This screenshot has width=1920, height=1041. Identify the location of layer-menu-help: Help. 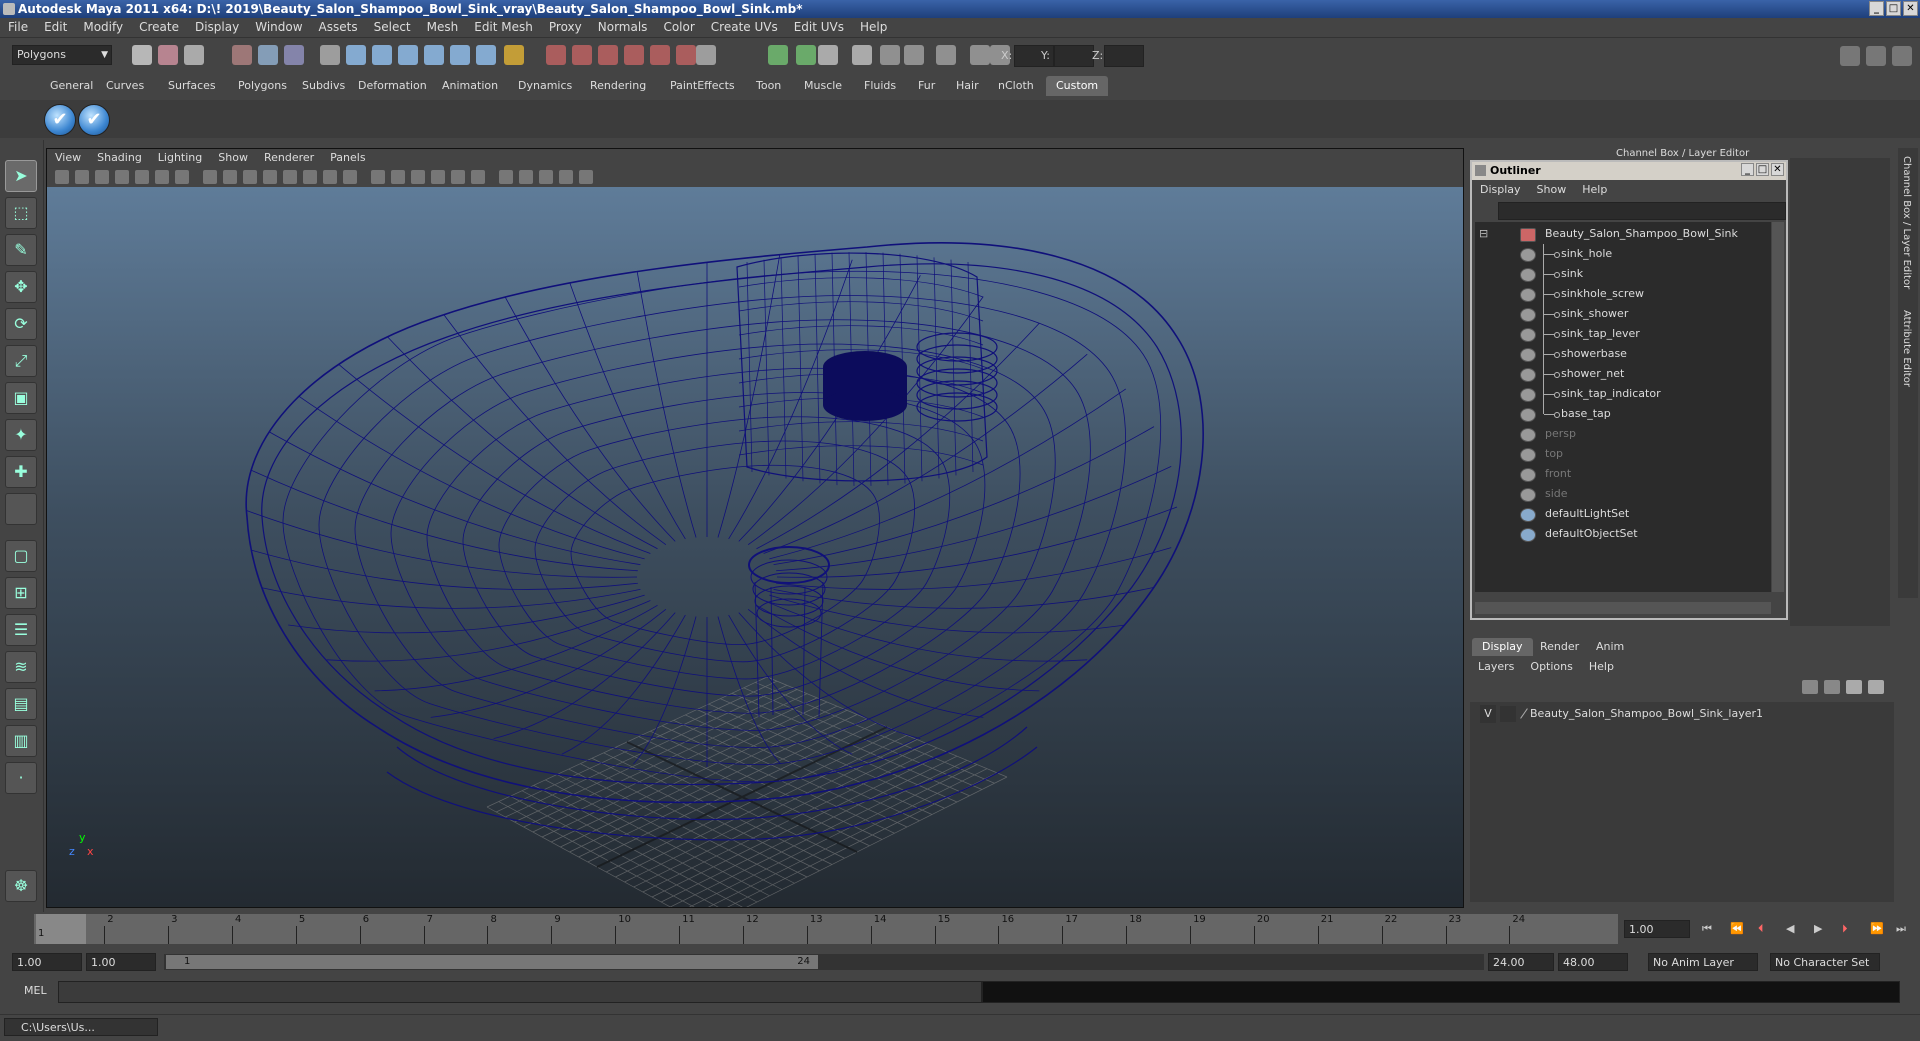
(1601, 667).